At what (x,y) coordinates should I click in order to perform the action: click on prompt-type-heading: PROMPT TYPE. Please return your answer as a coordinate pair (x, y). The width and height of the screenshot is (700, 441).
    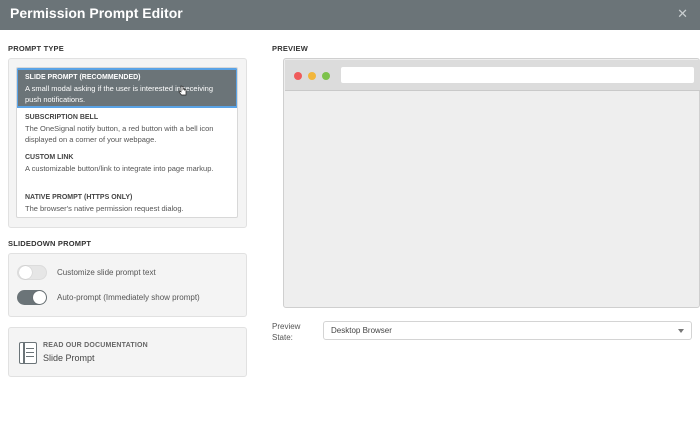
    Looking at the image, I should click on (36, 48).